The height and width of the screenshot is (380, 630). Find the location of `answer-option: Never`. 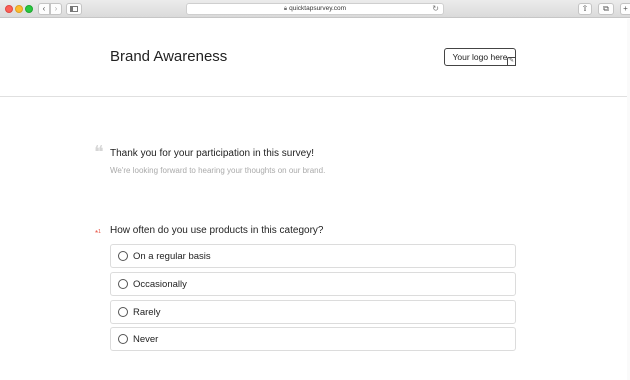

answer-option: Never is located at coordinates (313, 339).